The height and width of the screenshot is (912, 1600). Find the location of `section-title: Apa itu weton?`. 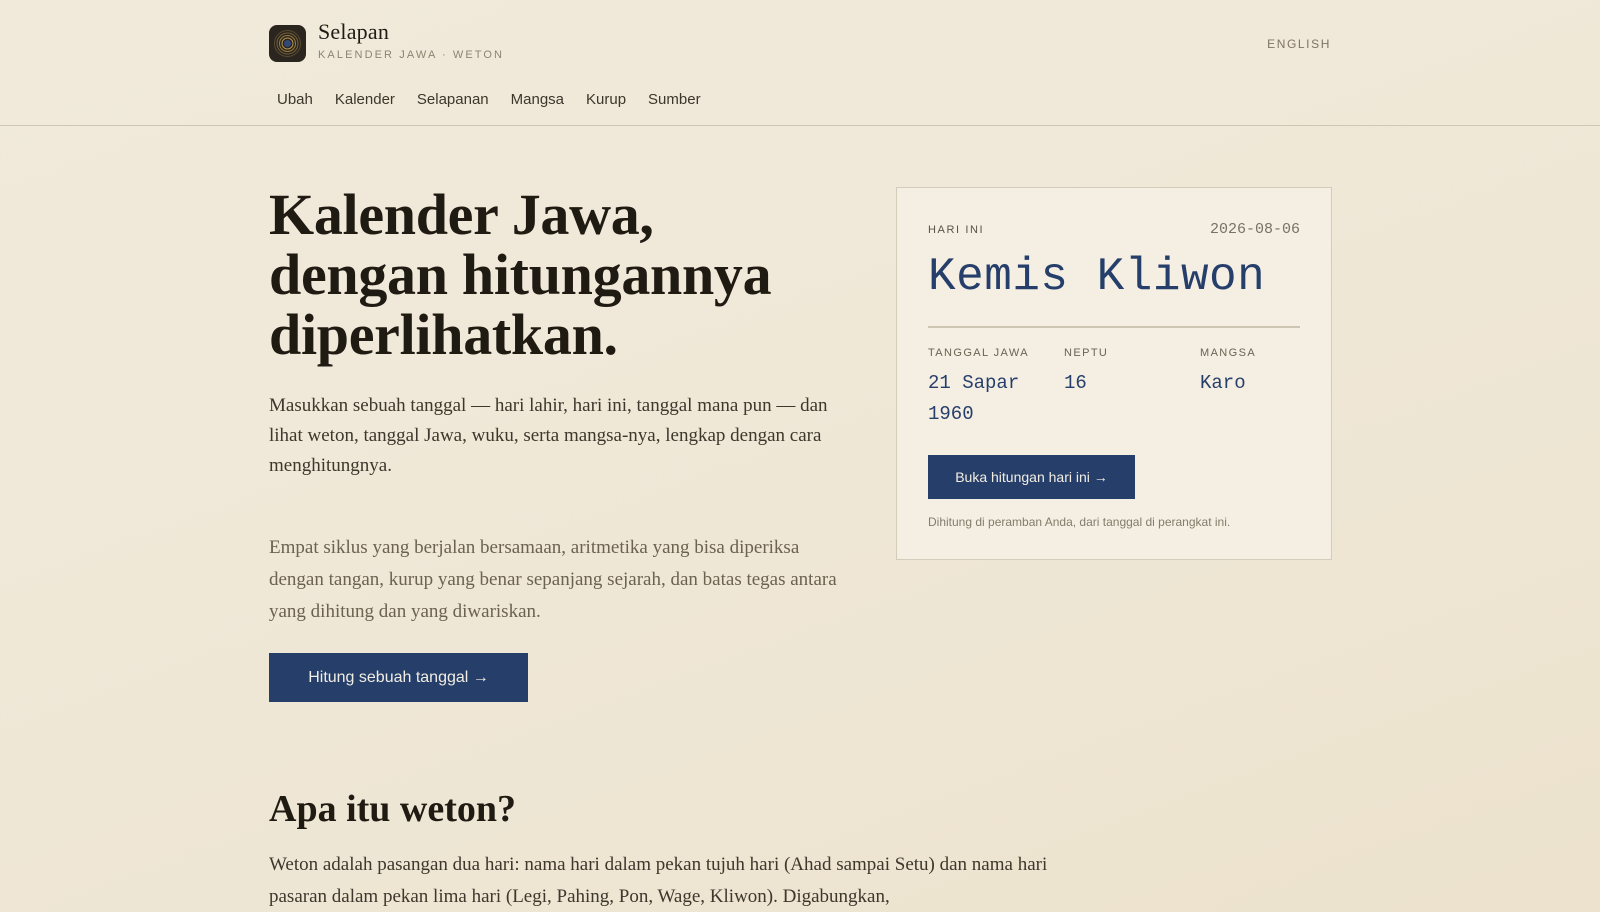

section-title: Apa itu weton? is located at coordinates (393, 809).